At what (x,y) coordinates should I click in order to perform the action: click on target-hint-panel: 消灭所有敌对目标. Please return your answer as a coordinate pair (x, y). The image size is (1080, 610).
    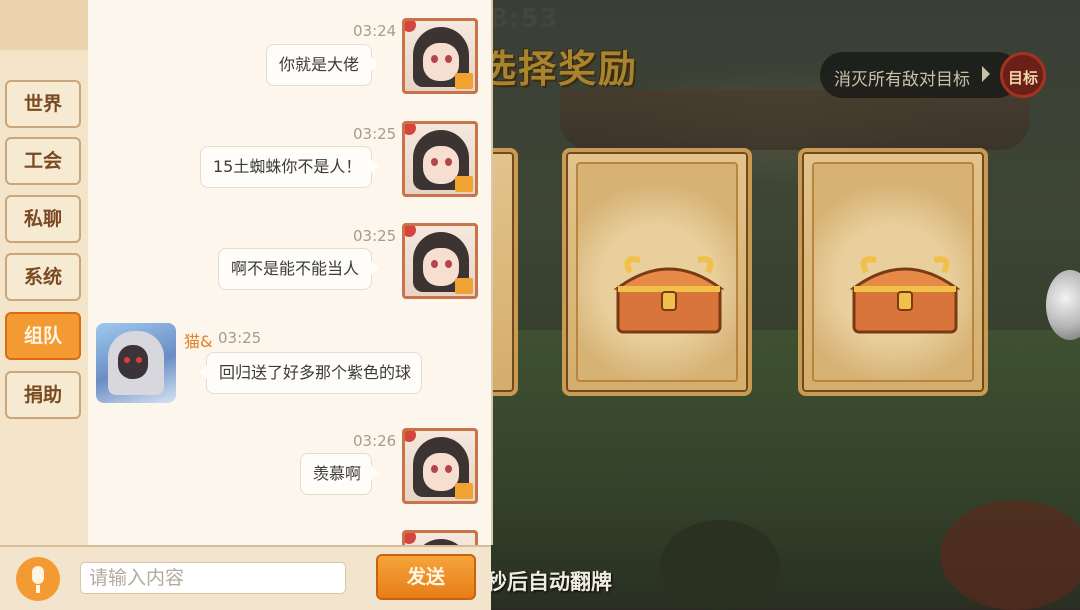
    Looking at the image, I should click on (920, 75).